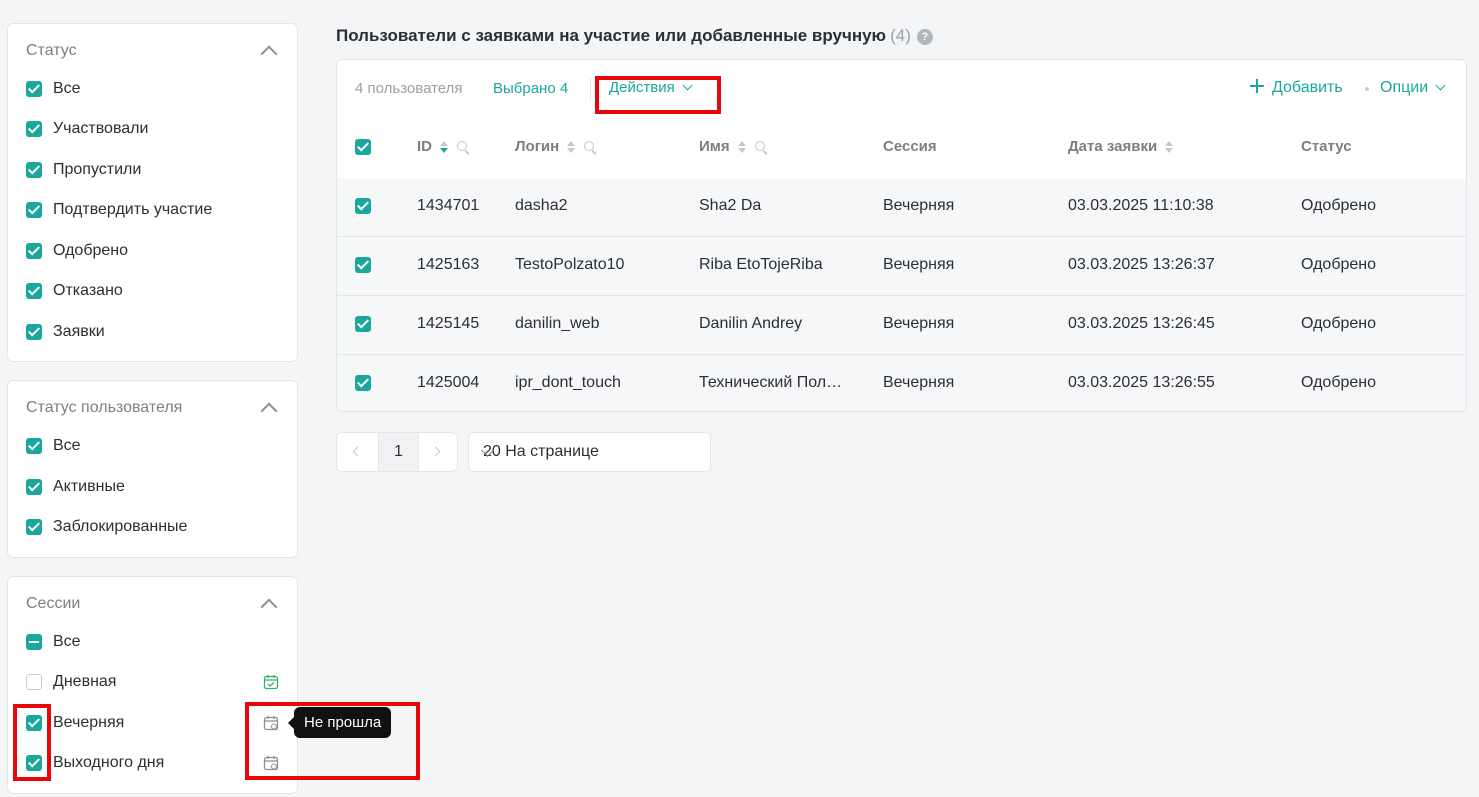 Image resolution: width=1479 pixels, height=797 pixels. I want to click on column-header-label: Имя, so click(714, 146).